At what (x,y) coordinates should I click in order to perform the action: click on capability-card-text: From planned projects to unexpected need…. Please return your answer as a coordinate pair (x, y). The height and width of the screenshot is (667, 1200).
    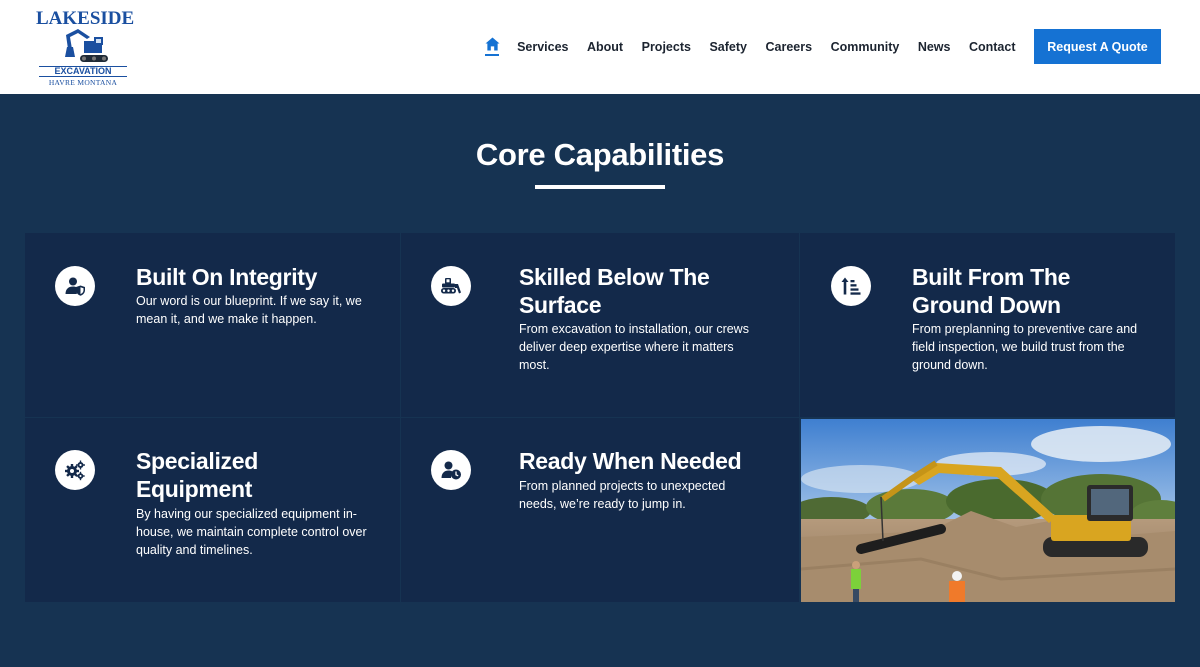
    Looking at the image, I should click on (622, 495).